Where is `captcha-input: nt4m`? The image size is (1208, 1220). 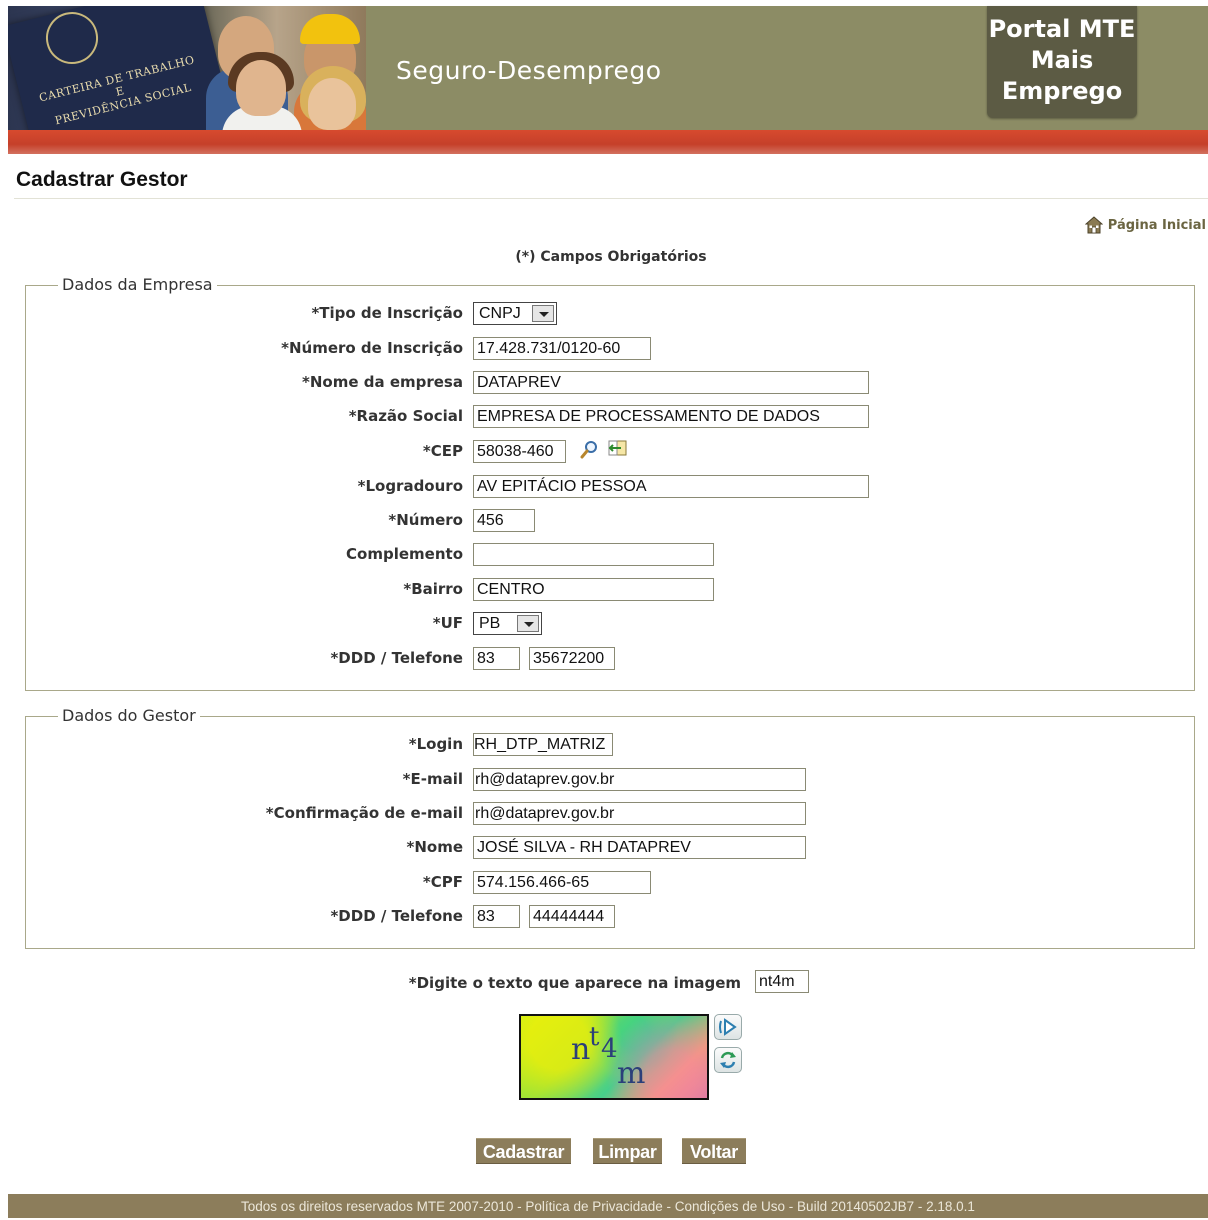 captcha-input: nt4m is located at coordinates (782, 981).